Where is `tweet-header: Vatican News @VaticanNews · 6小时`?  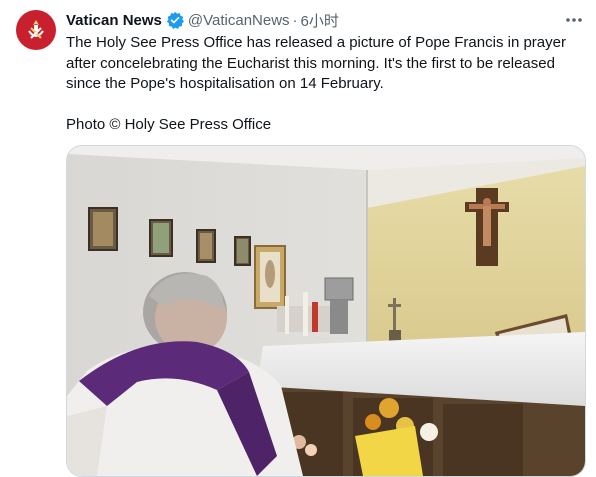 tweet-header: Vatican News @VaticanNews · 6小时 is located at coordinates (321, 20).